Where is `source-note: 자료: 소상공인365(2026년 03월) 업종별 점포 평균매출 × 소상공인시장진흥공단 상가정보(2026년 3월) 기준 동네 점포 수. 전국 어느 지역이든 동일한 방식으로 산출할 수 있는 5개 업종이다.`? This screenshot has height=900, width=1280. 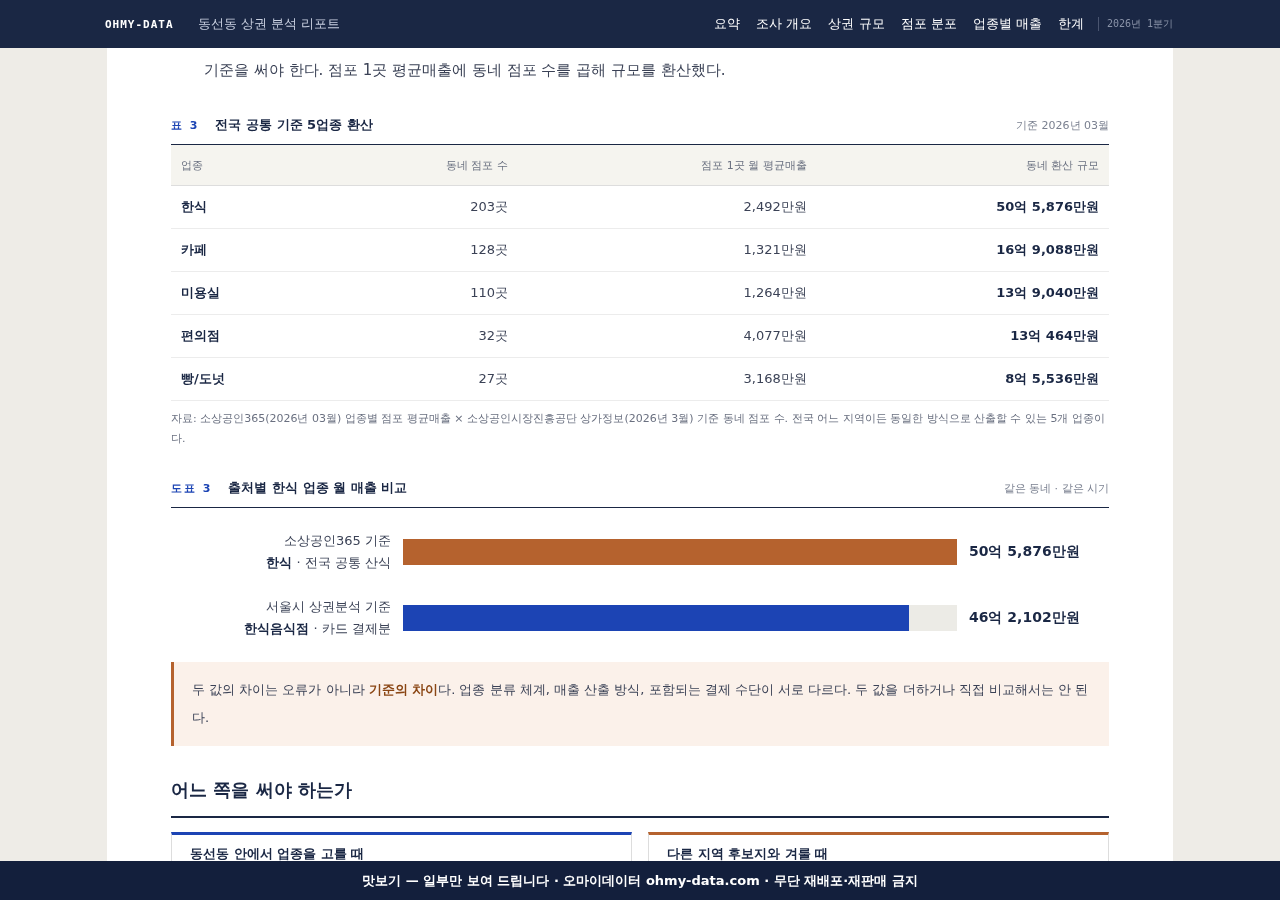
source-note: 자료: 소상공인365(2026년 03월) 업종별 점포 평균매출 × 소상공인시장진흥공단 상가정보(2026년 3월) 기준 동네 점포 수. 전국 어느 지역이든 동일한 방식으로 산출할 수 있는 5개 업종이다. is located at coordinates (638, 429).